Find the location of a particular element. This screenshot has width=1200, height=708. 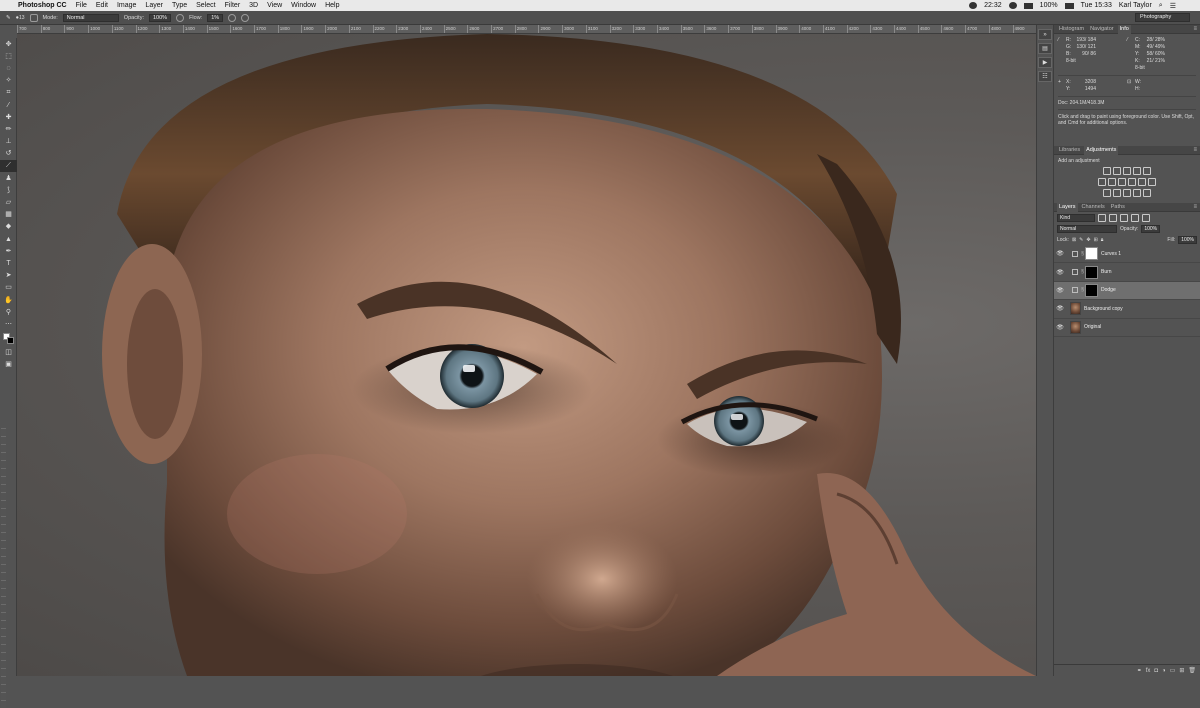

menu-window: Window is located at coordinates (303, 5).